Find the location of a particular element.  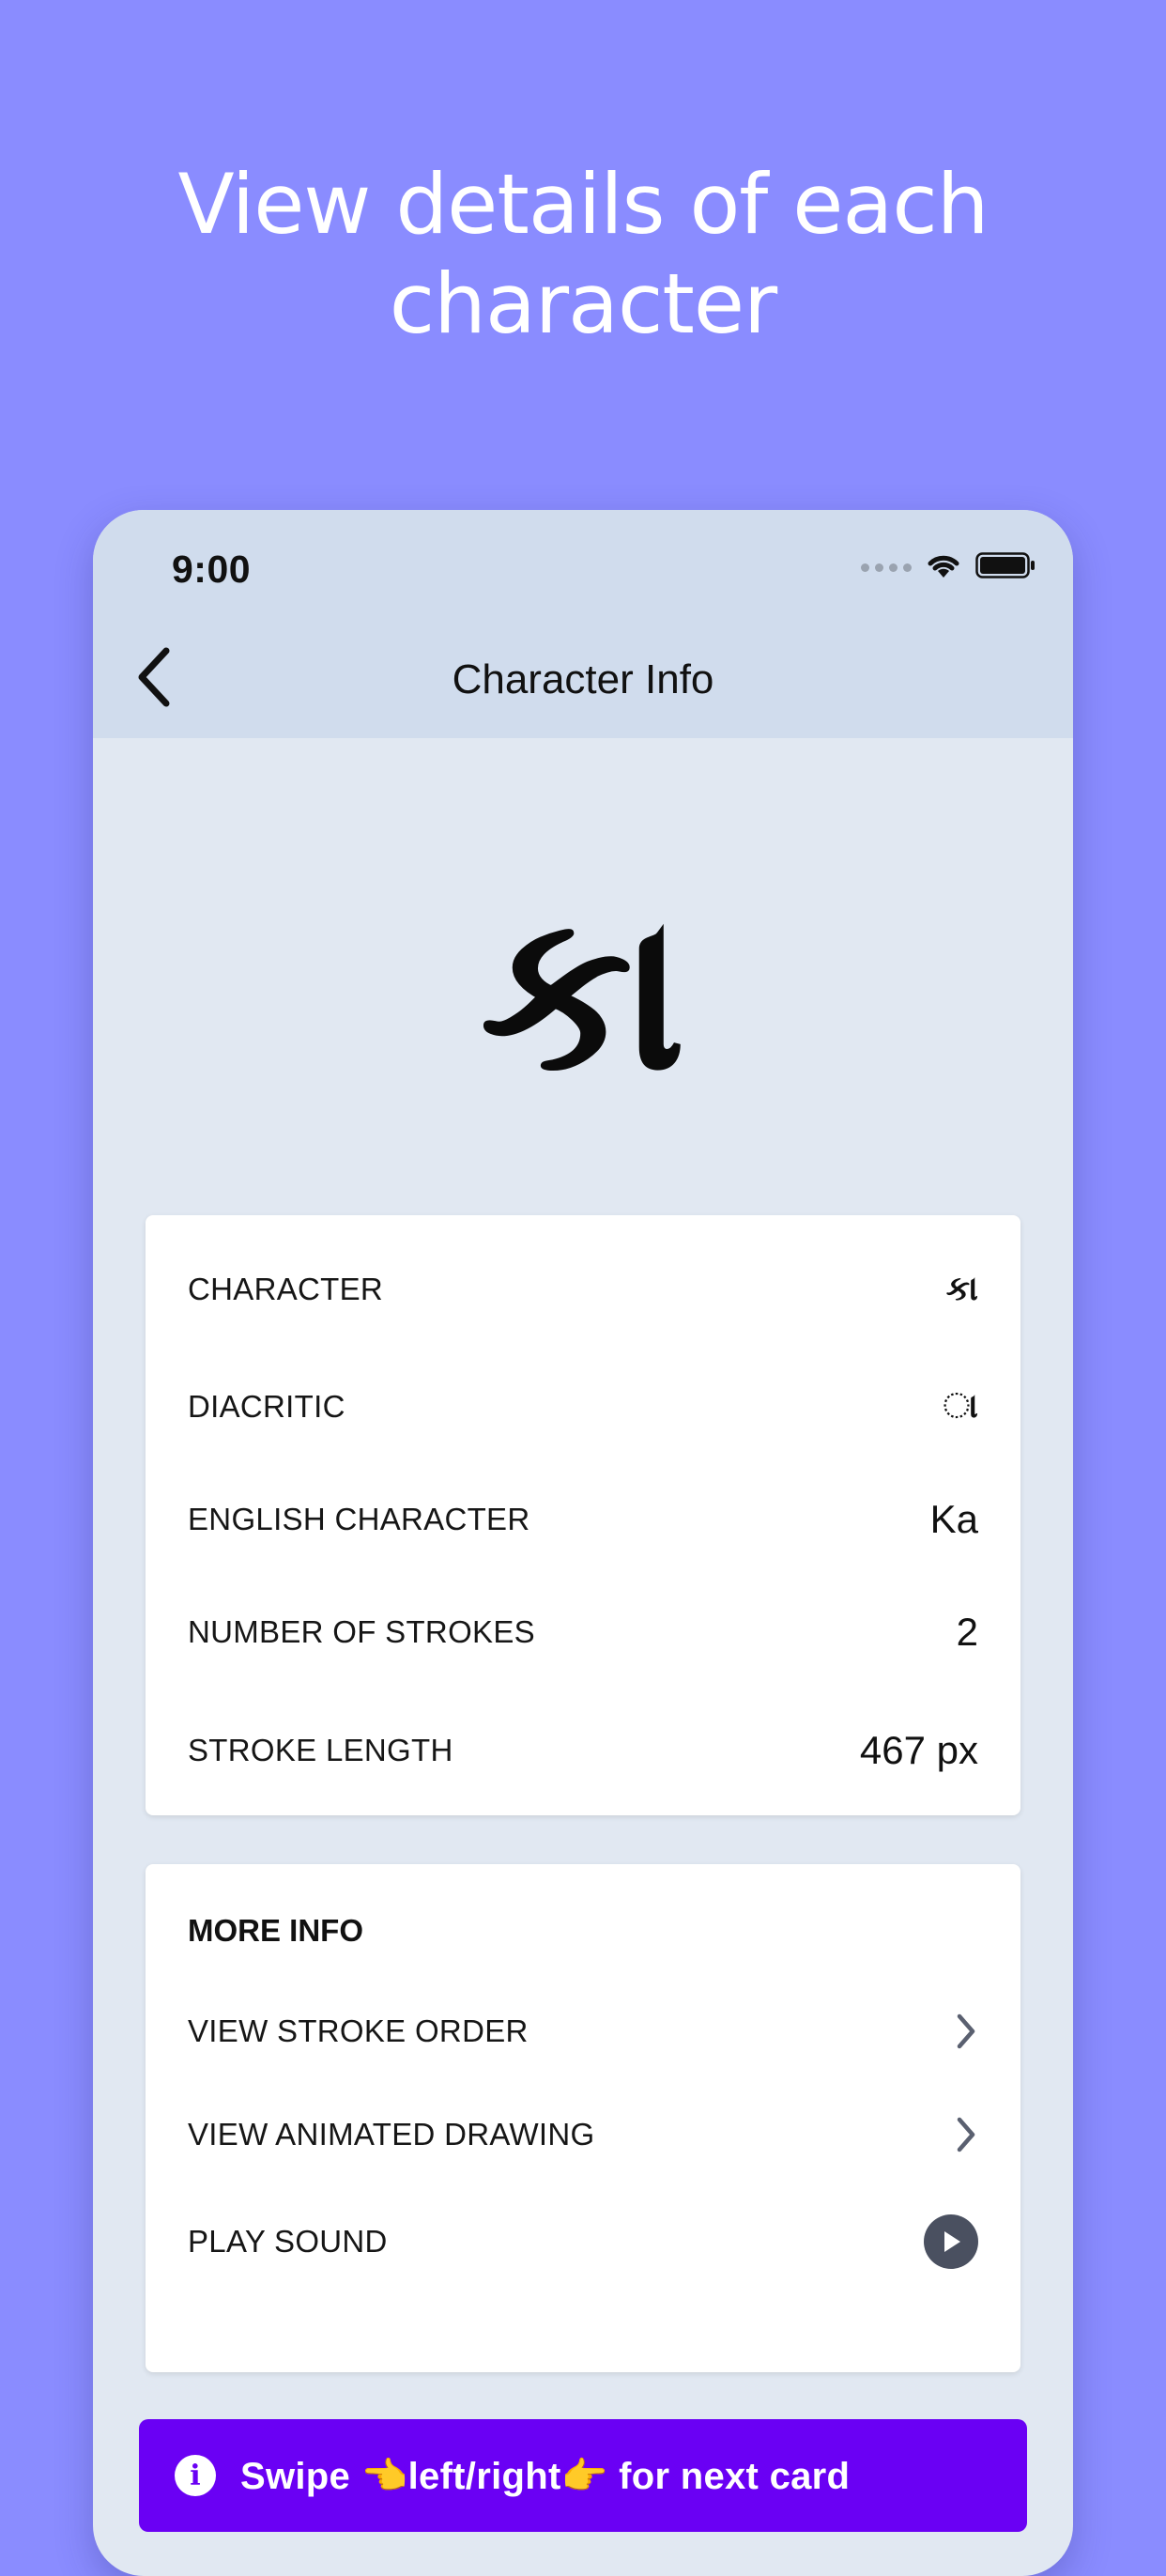

swipe-hint-text: Swipe 👈left/right👉 for next card is located at coordinates (545, 2476).